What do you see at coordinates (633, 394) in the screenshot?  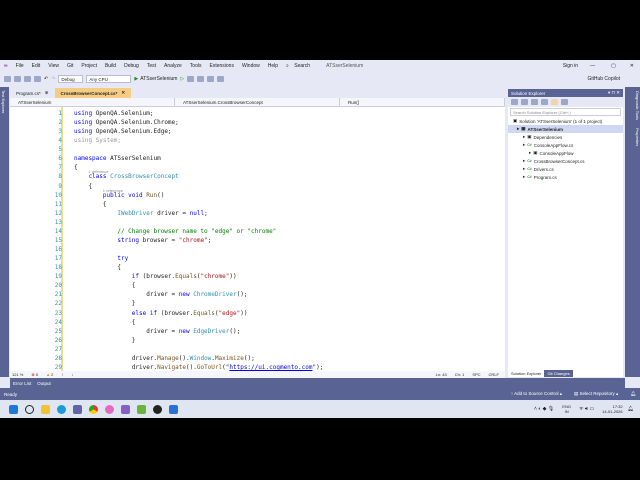 I see `notifications-icon: 🔔︎` at bounding box center [633, 394].